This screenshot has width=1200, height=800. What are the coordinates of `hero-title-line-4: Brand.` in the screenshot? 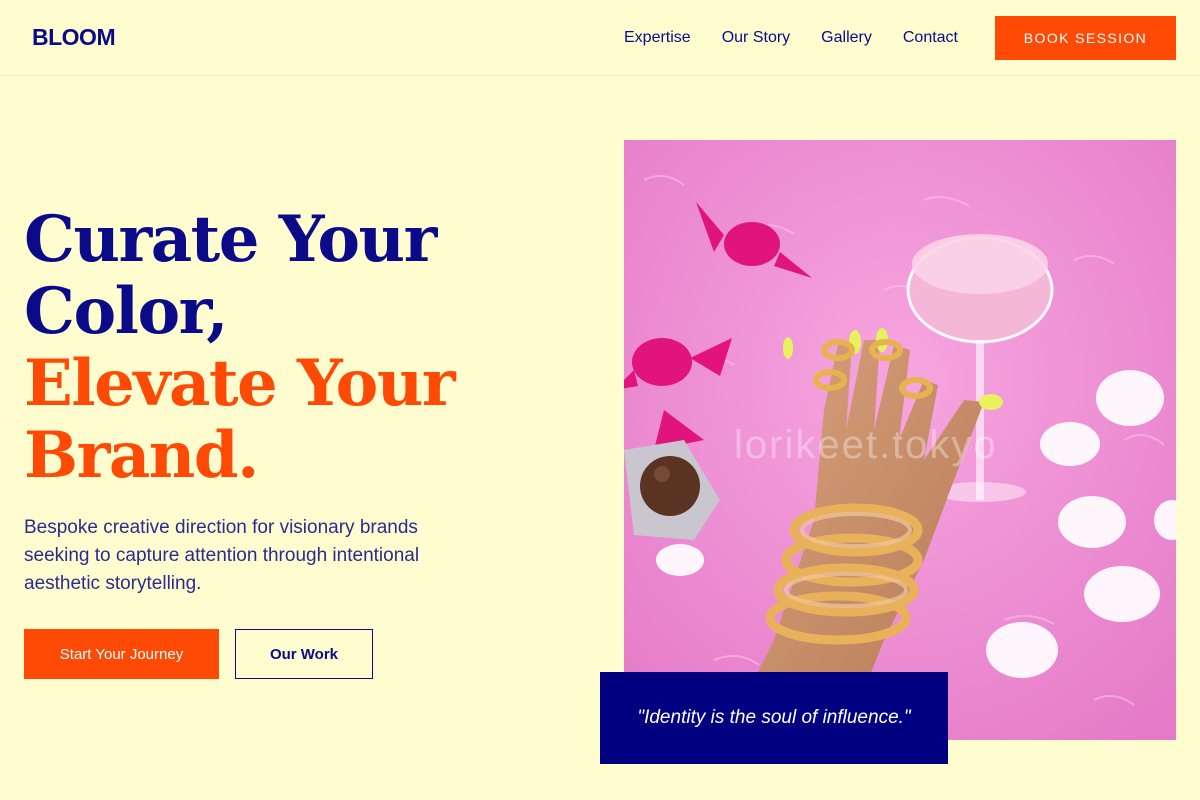 It's located at (141, 455).